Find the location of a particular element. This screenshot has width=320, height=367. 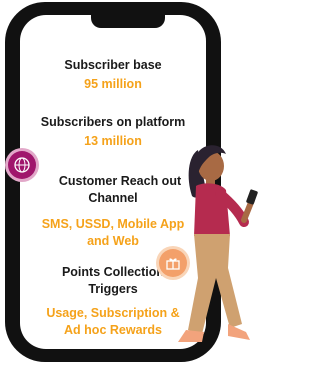

phone-notch is located at coordinates (128, 21).